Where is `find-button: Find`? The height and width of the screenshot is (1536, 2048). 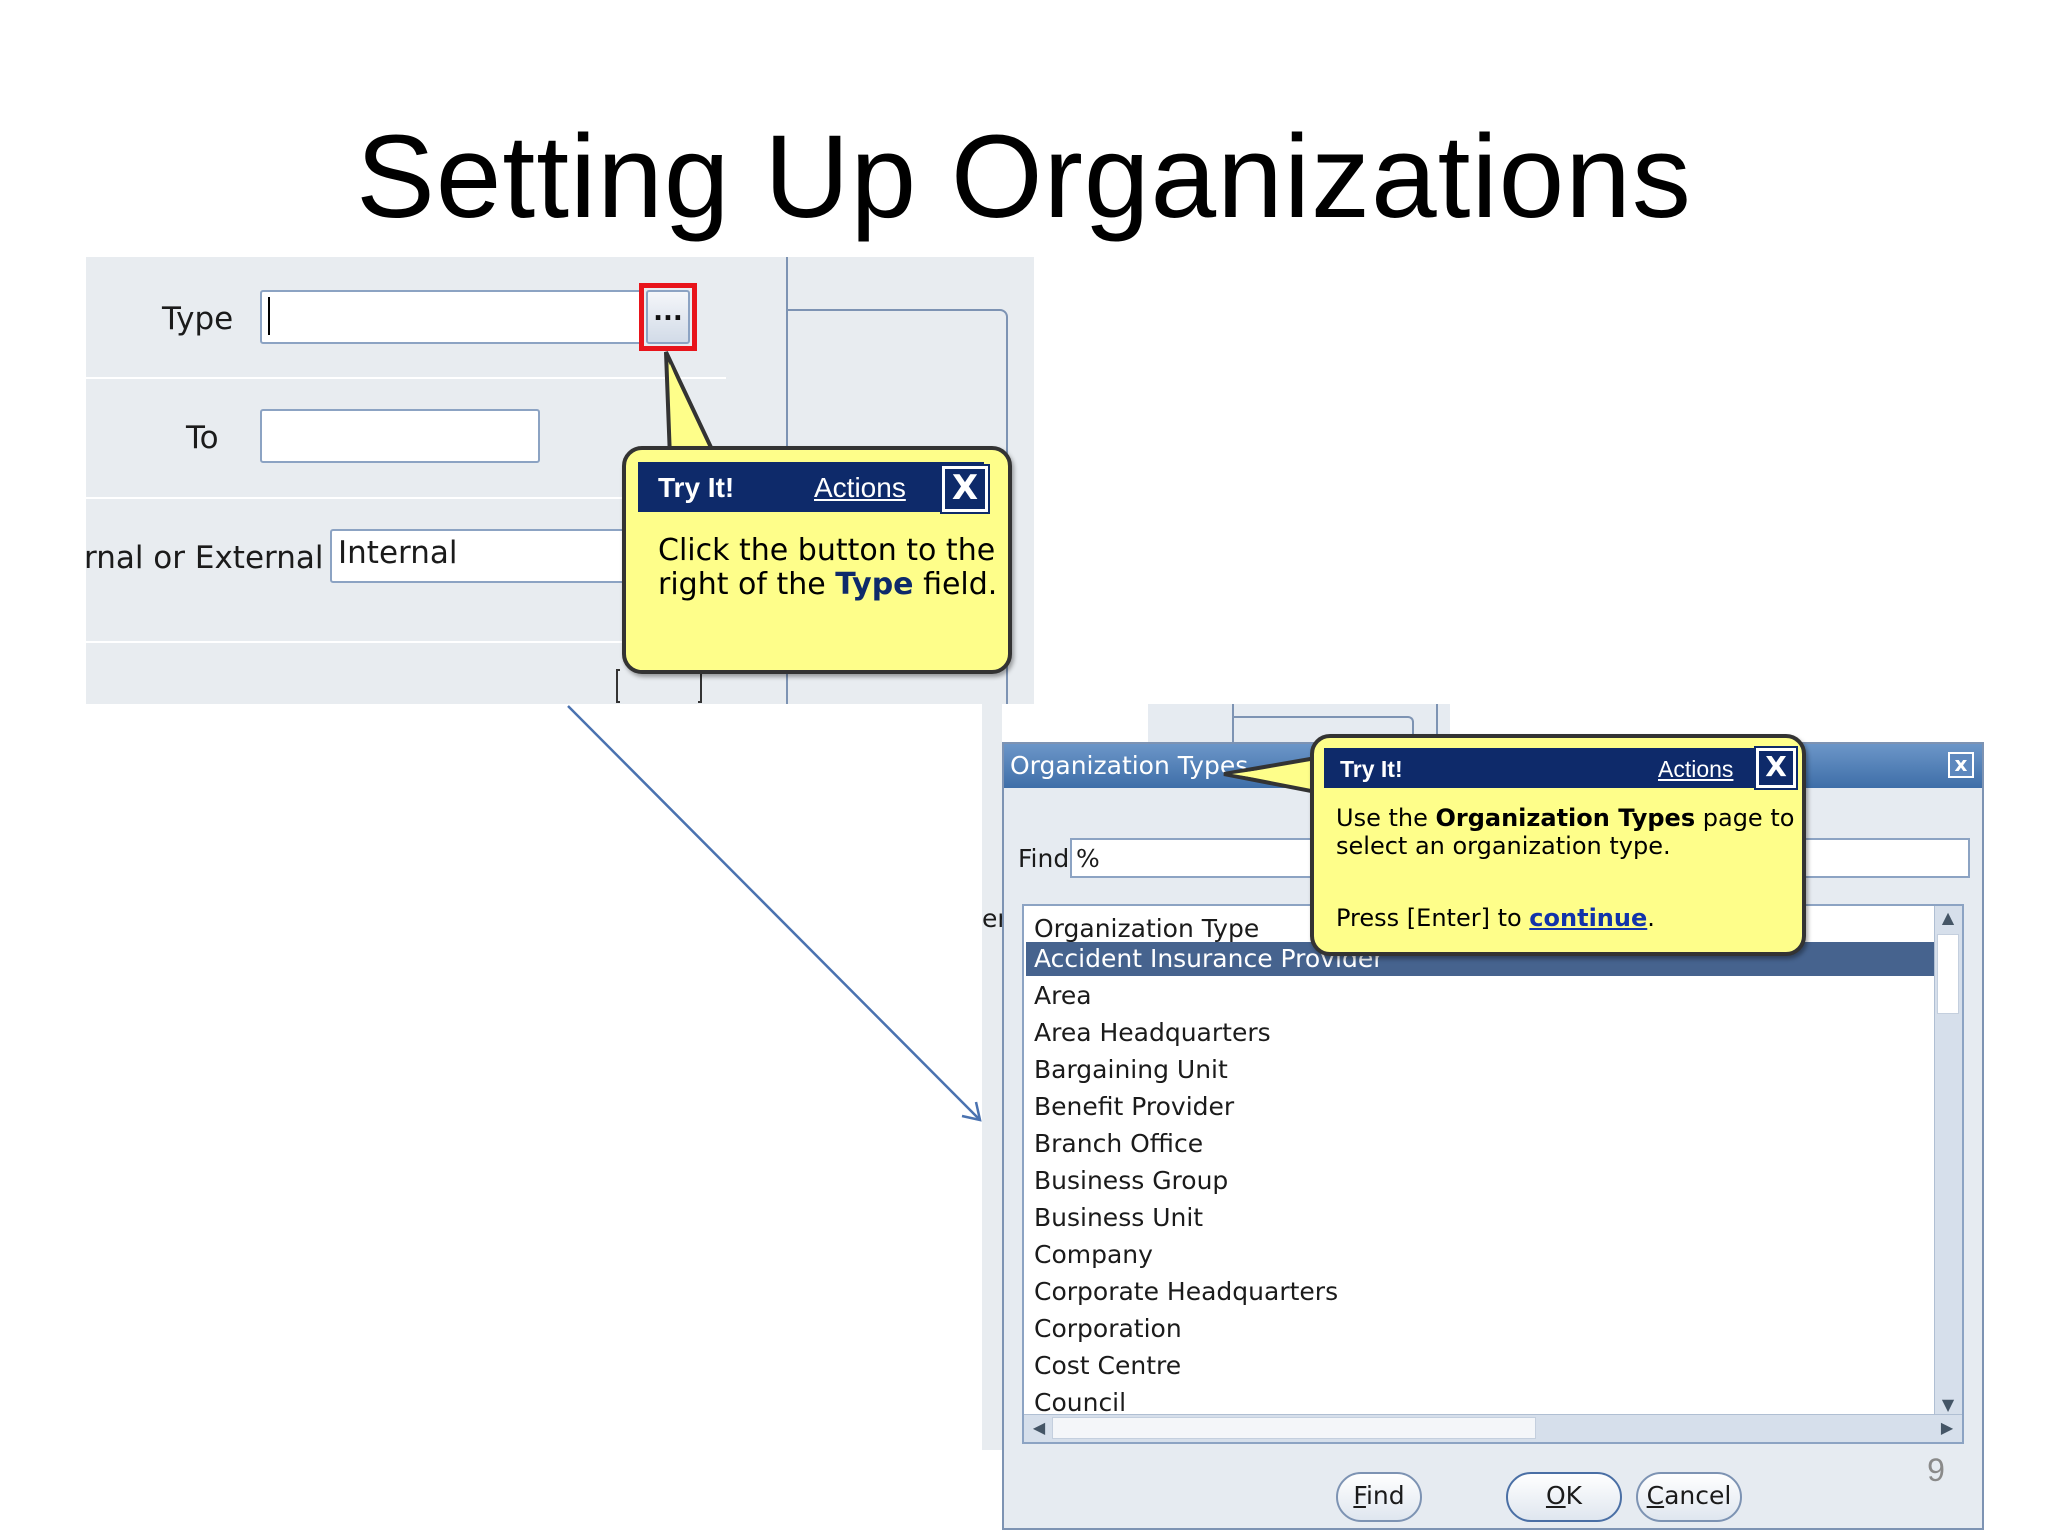 find-button: Find is located at coordinates (1379, 1497).